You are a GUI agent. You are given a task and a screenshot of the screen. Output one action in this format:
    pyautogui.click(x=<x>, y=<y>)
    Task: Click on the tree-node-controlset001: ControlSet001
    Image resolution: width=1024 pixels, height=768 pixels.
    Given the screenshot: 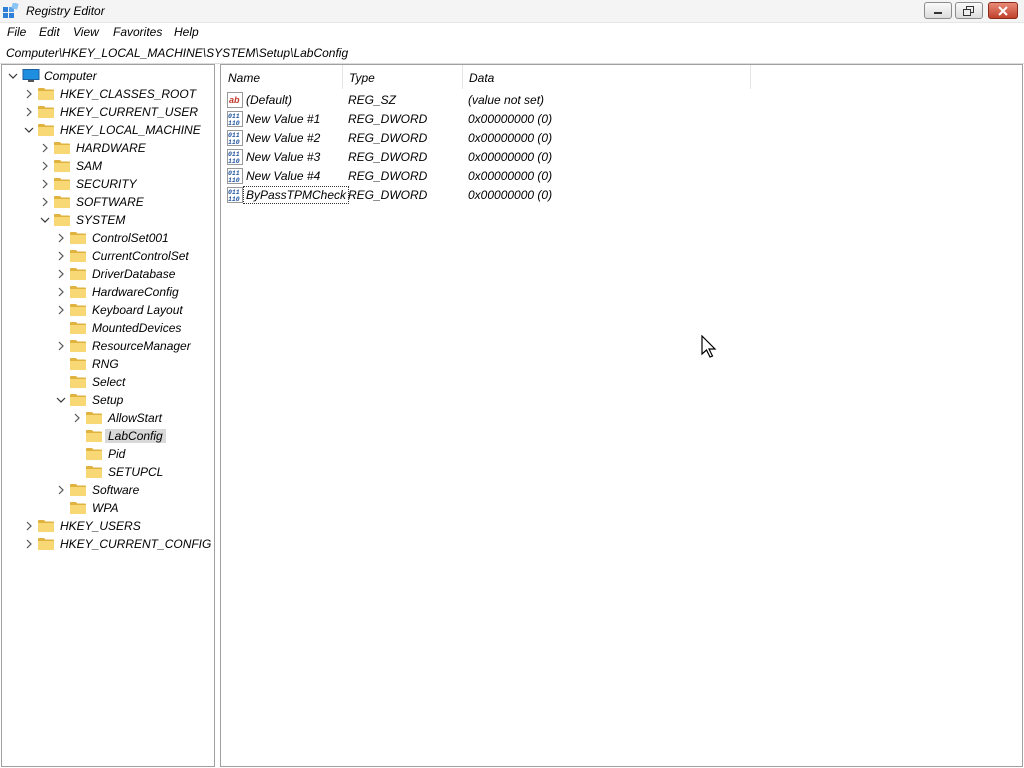 What is the action you would take?
    pyautogui.click(x=102, y=238)
    